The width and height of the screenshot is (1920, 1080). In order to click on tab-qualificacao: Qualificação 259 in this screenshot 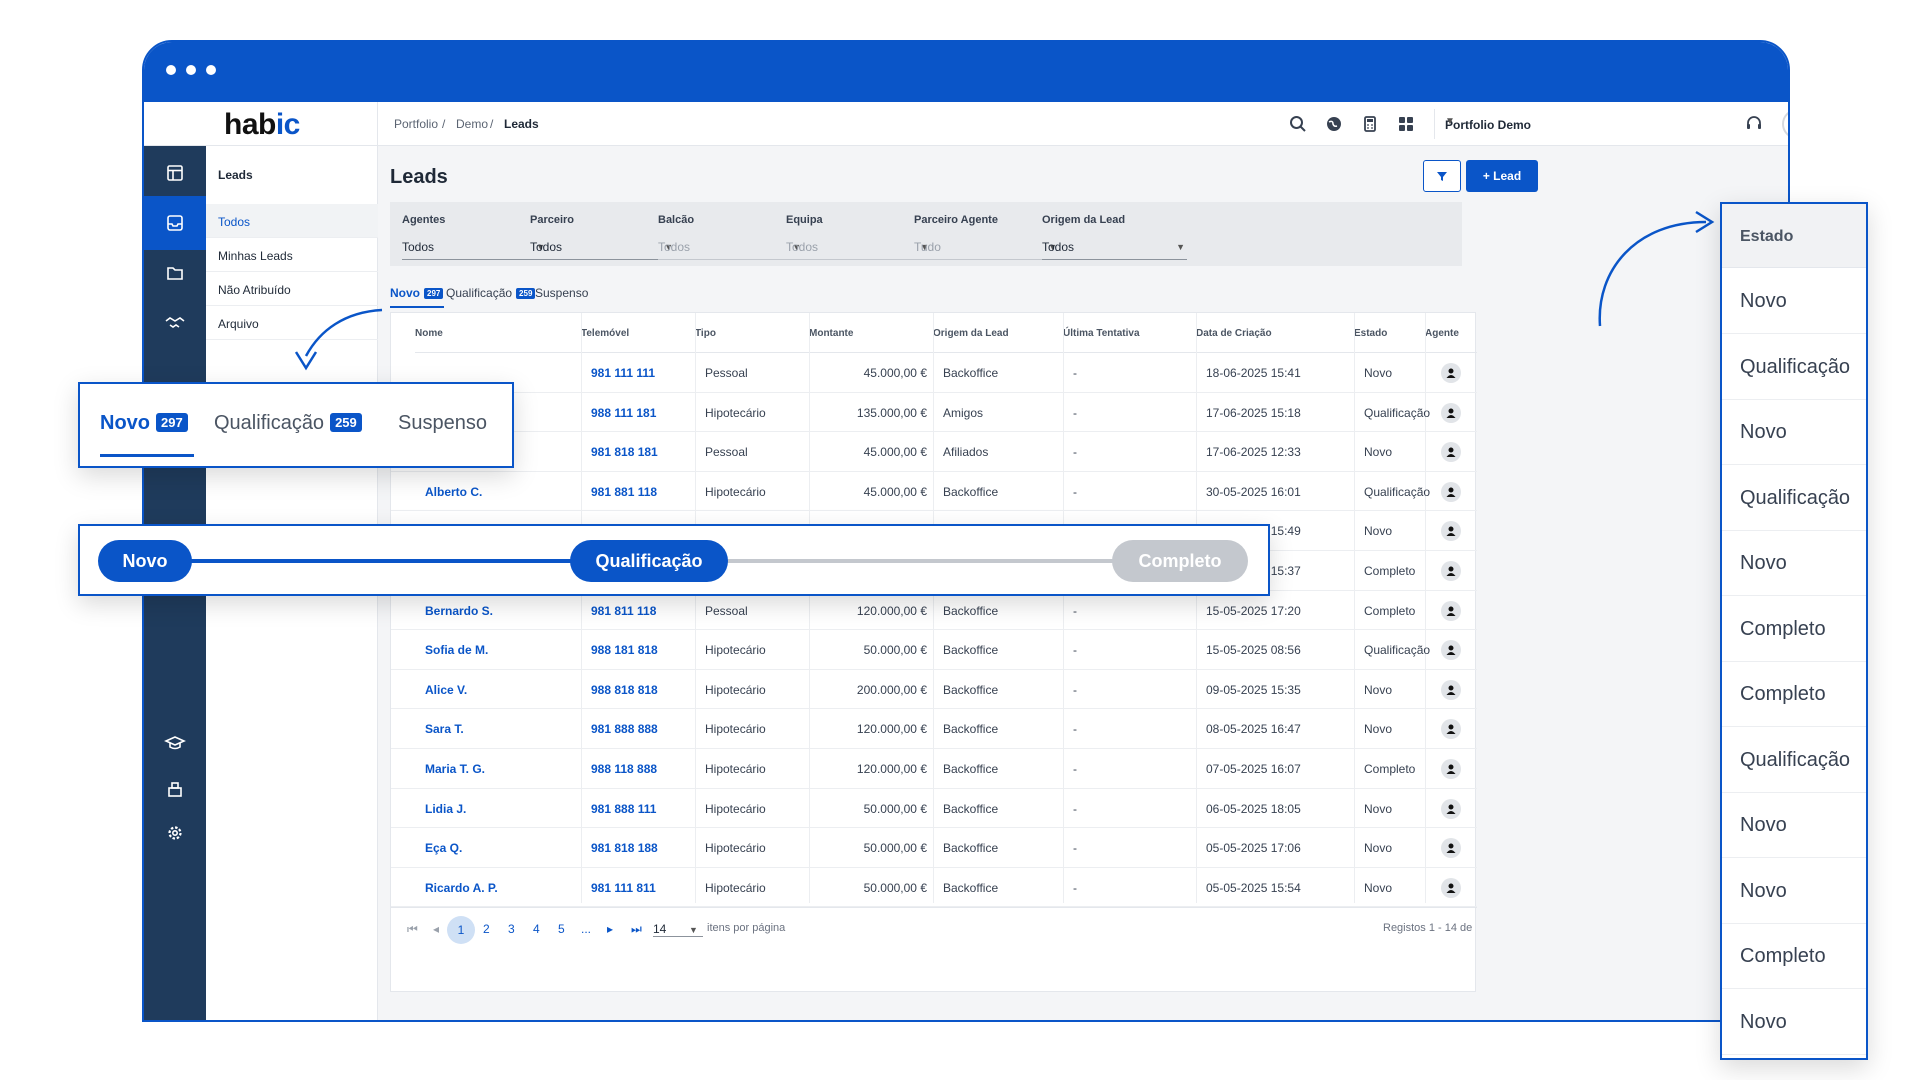, I will do `click(491, 293)`.